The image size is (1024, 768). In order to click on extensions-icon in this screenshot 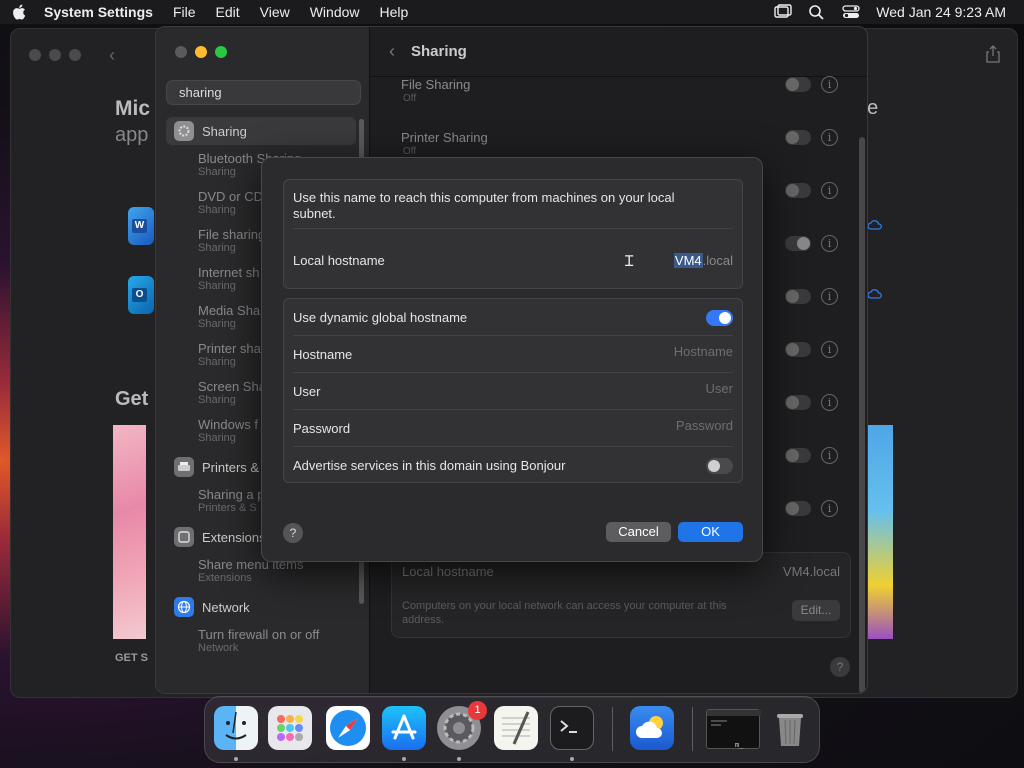, I will do `click(184, 537)`.